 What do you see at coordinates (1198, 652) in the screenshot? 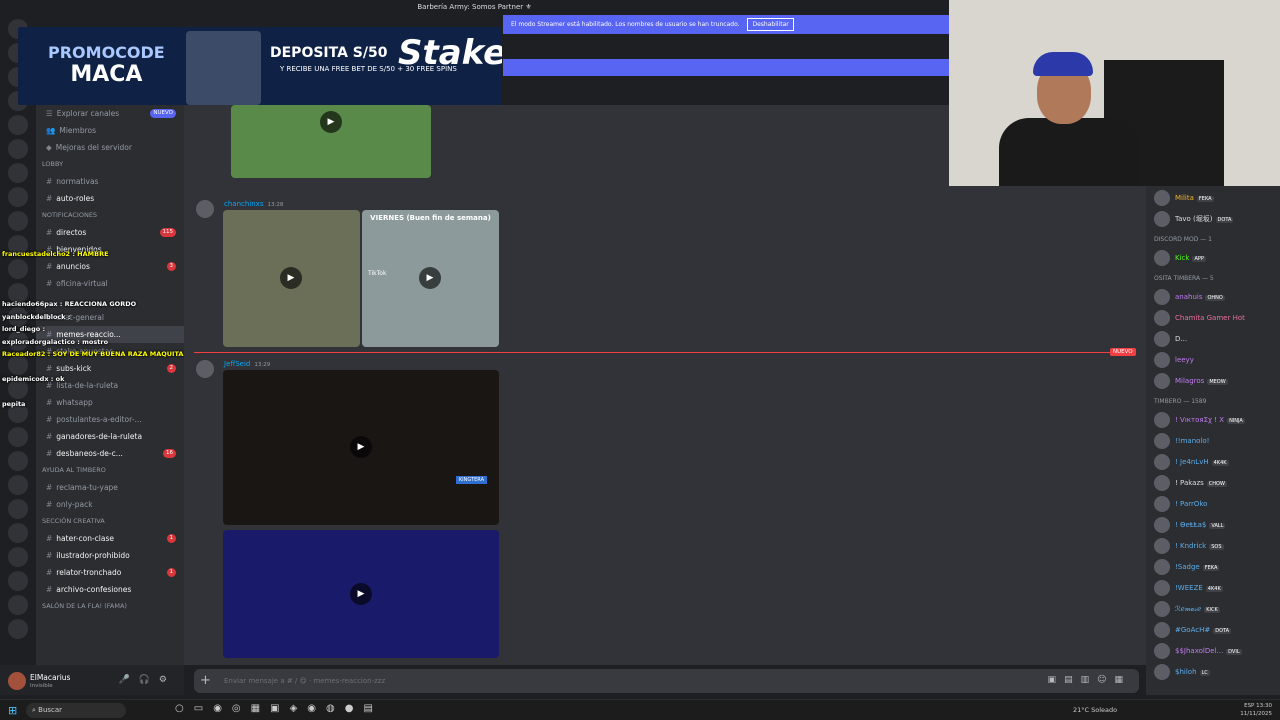
I see `member-item: $$JhaxolDel... DVIL` at bounding box center [1198, 652].